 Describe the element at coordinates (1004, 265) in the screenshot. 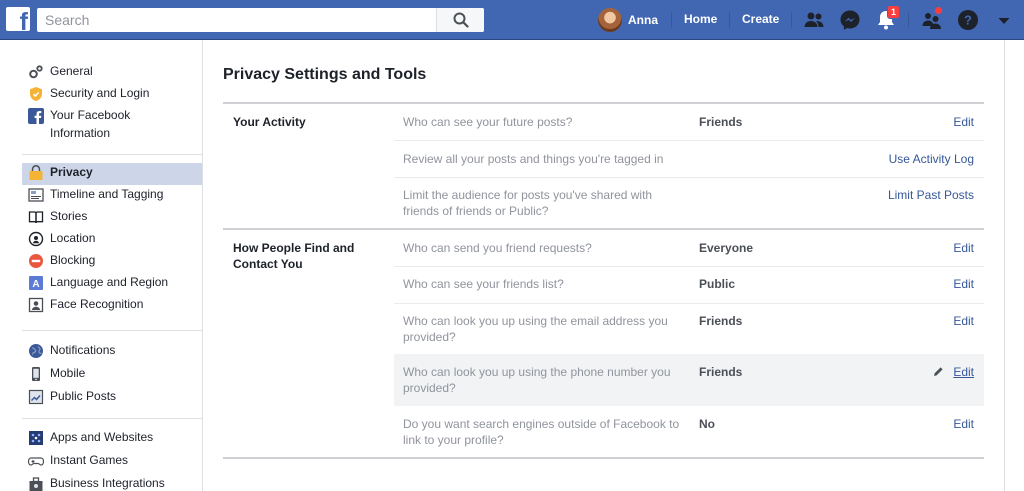

I see `content-border` at that location.